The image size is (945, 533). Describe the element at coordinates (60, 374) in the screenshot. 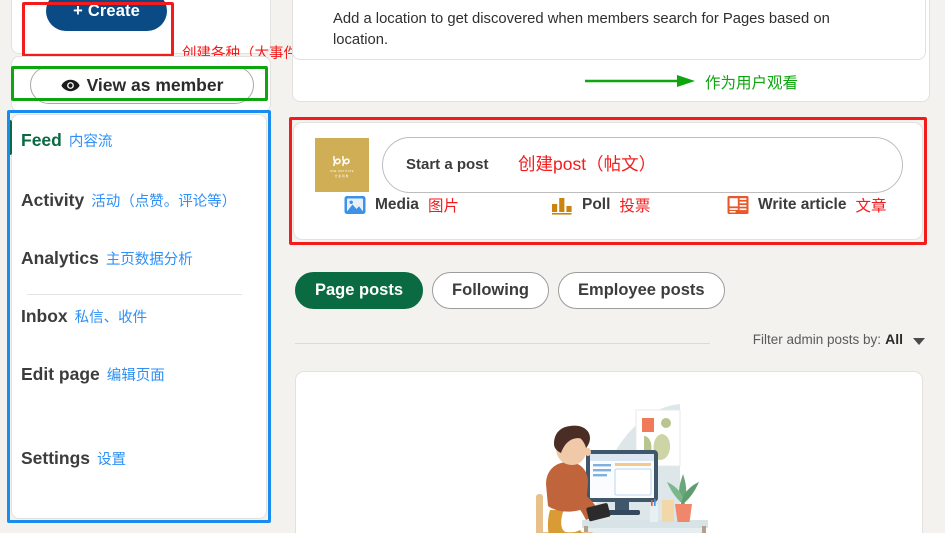

I see `sidebar-item-label-en: Edit page` at that location.